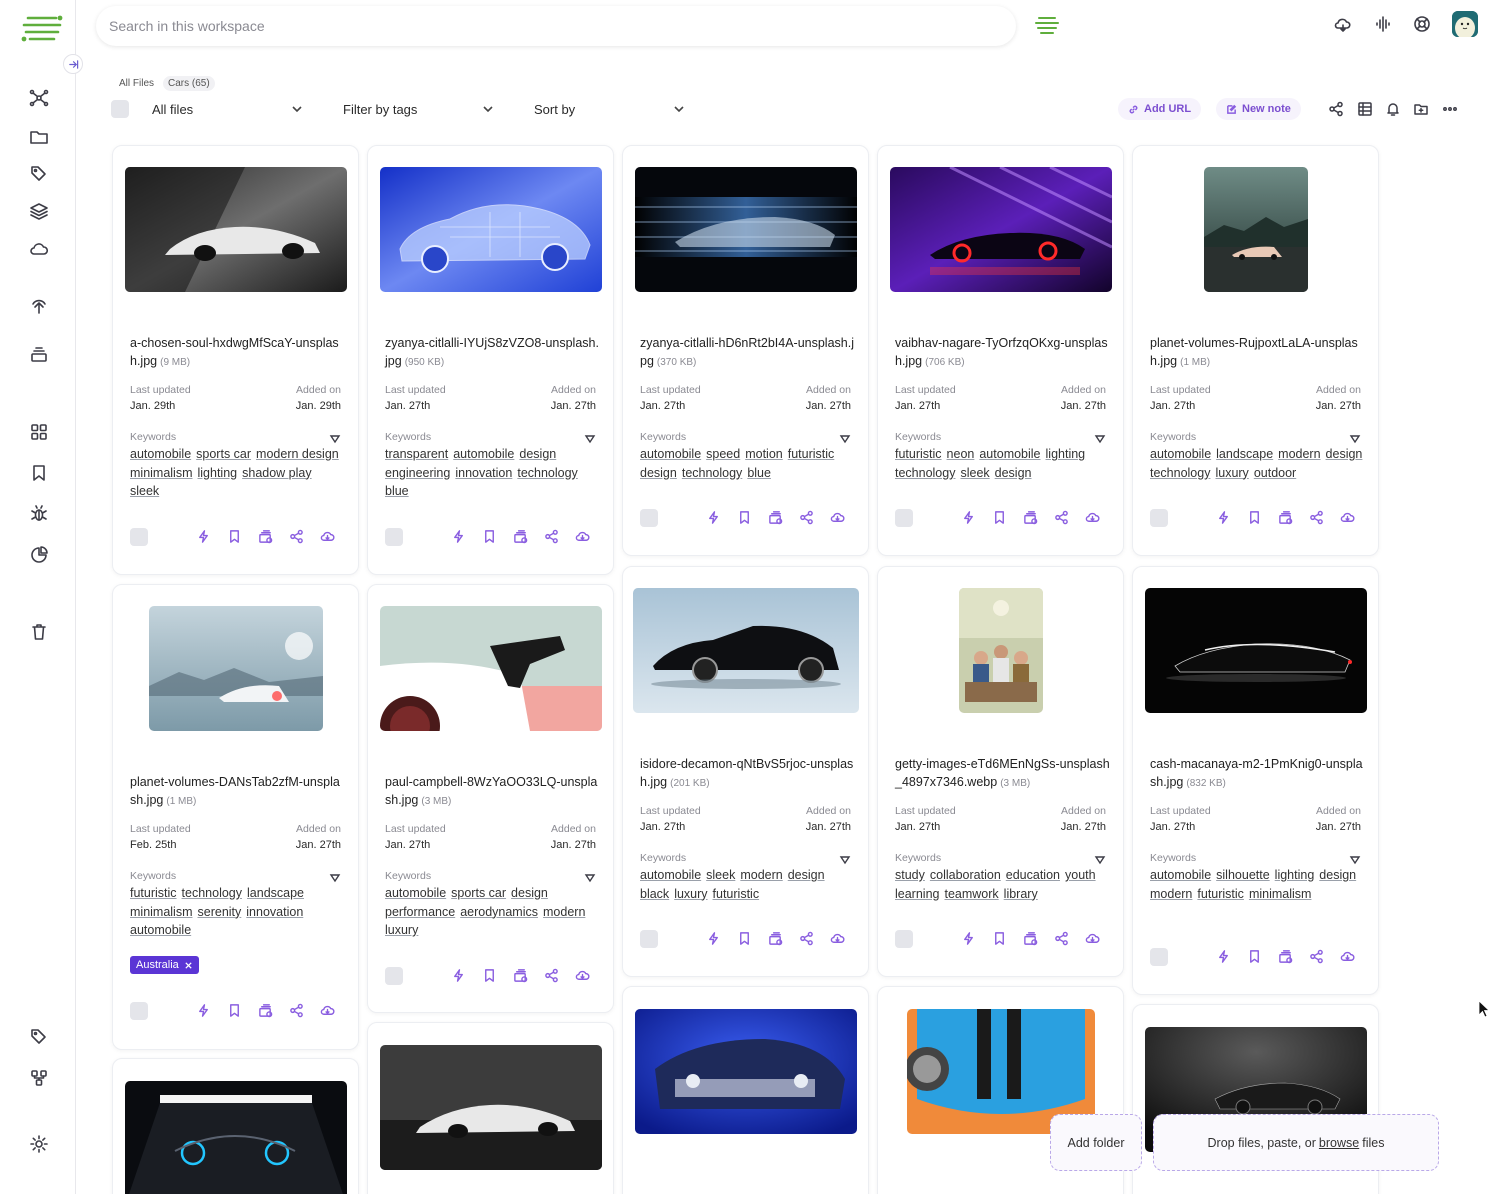 This screenshot has width=1490, height=1194. What do you see at coordinates (161, 912) in the screenshot?
I see `keyword-tag: minimalism` at bounding box center [161, 912].